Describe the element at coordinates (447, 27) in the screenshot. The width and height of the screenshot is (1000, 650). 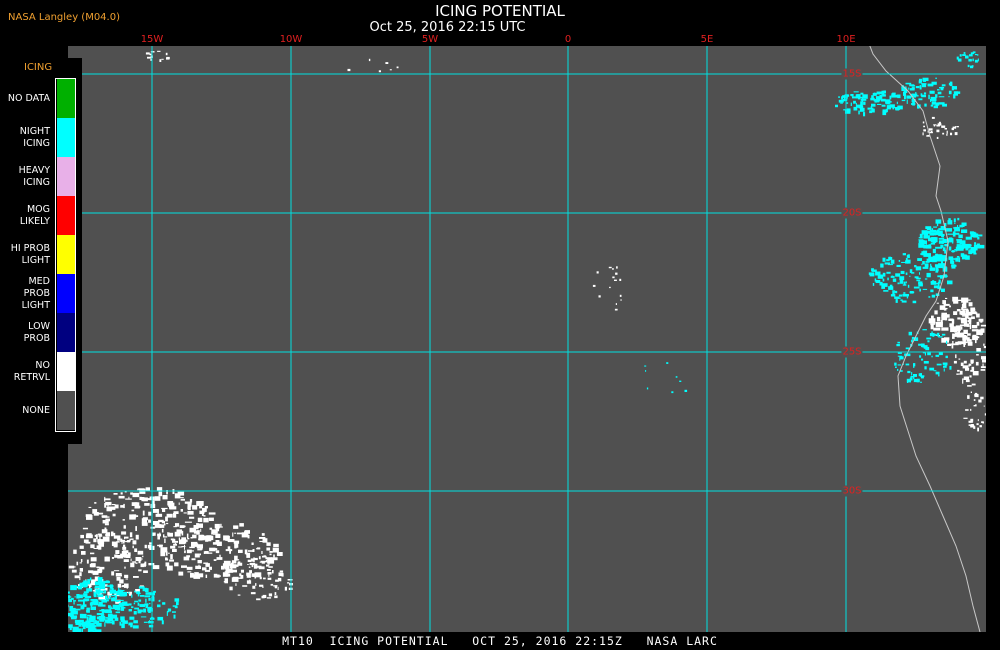
I see `map-subtitle: Oct 25, 2016 22:15 UTC` at that location.